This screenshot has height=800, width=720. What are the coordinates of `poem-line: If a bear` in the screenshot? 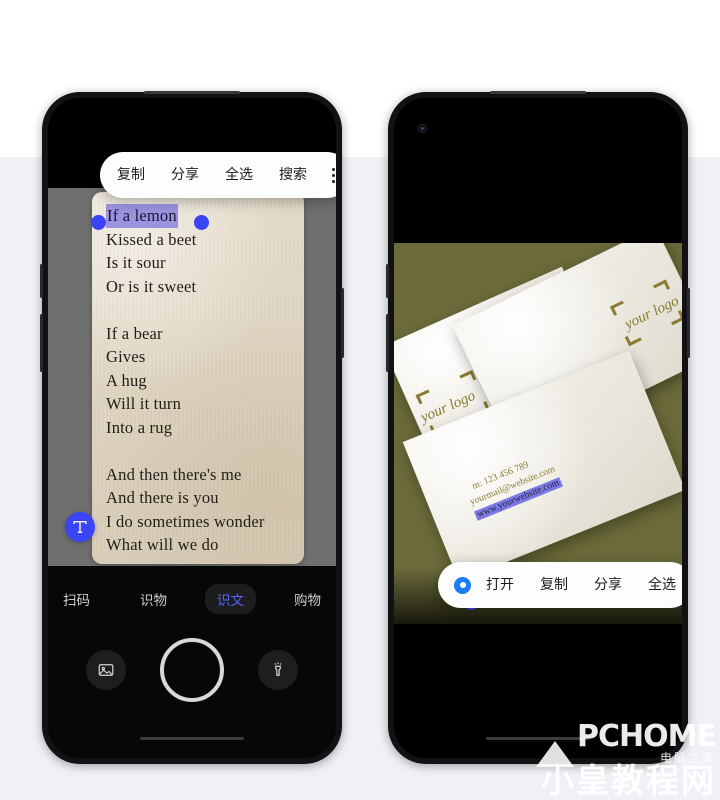 It's located at (205, 334).